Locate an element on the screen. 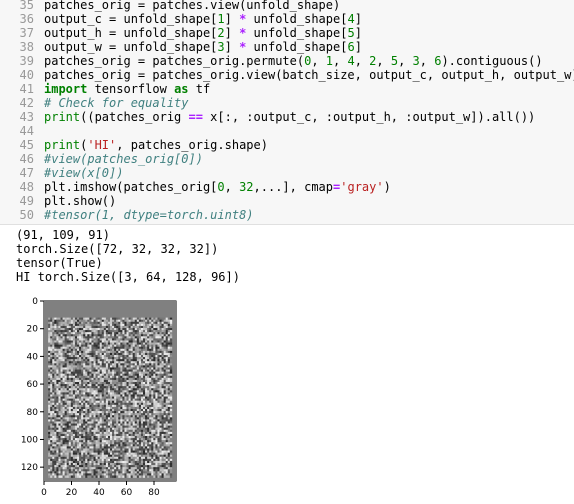 This screenshot has height=504, width=574. code-line: 50 #tensor(1, dtype=torch.uint8) is located at coordinates (287, 215).